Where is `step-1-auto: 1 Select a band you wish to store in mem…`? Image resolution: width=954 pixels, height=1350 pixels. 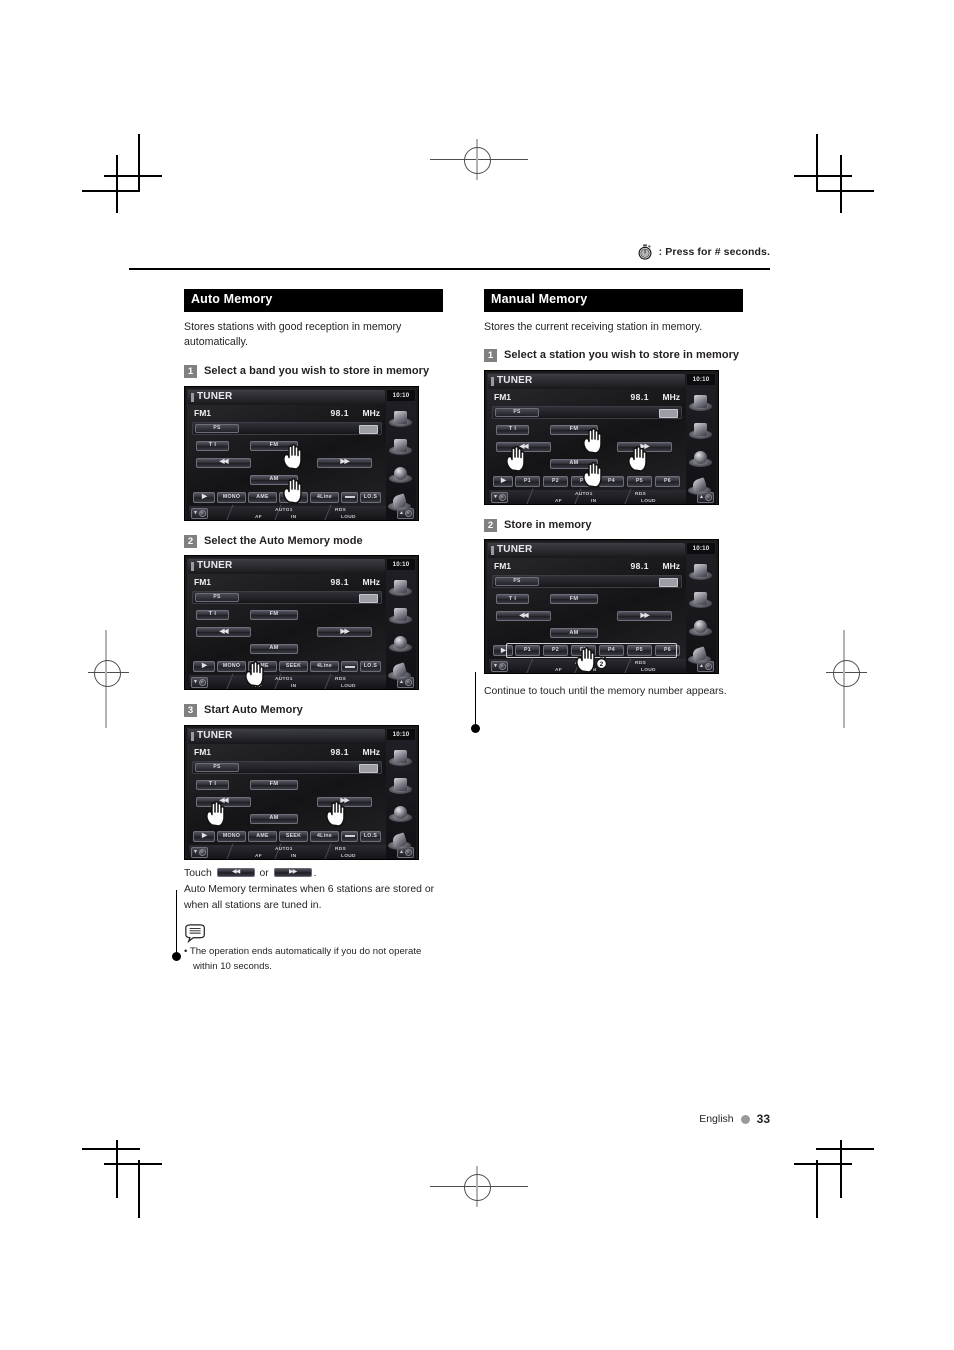
step-1-auto: 1 Select a band you wish to store in mem… is located at coordinates (313, 371).